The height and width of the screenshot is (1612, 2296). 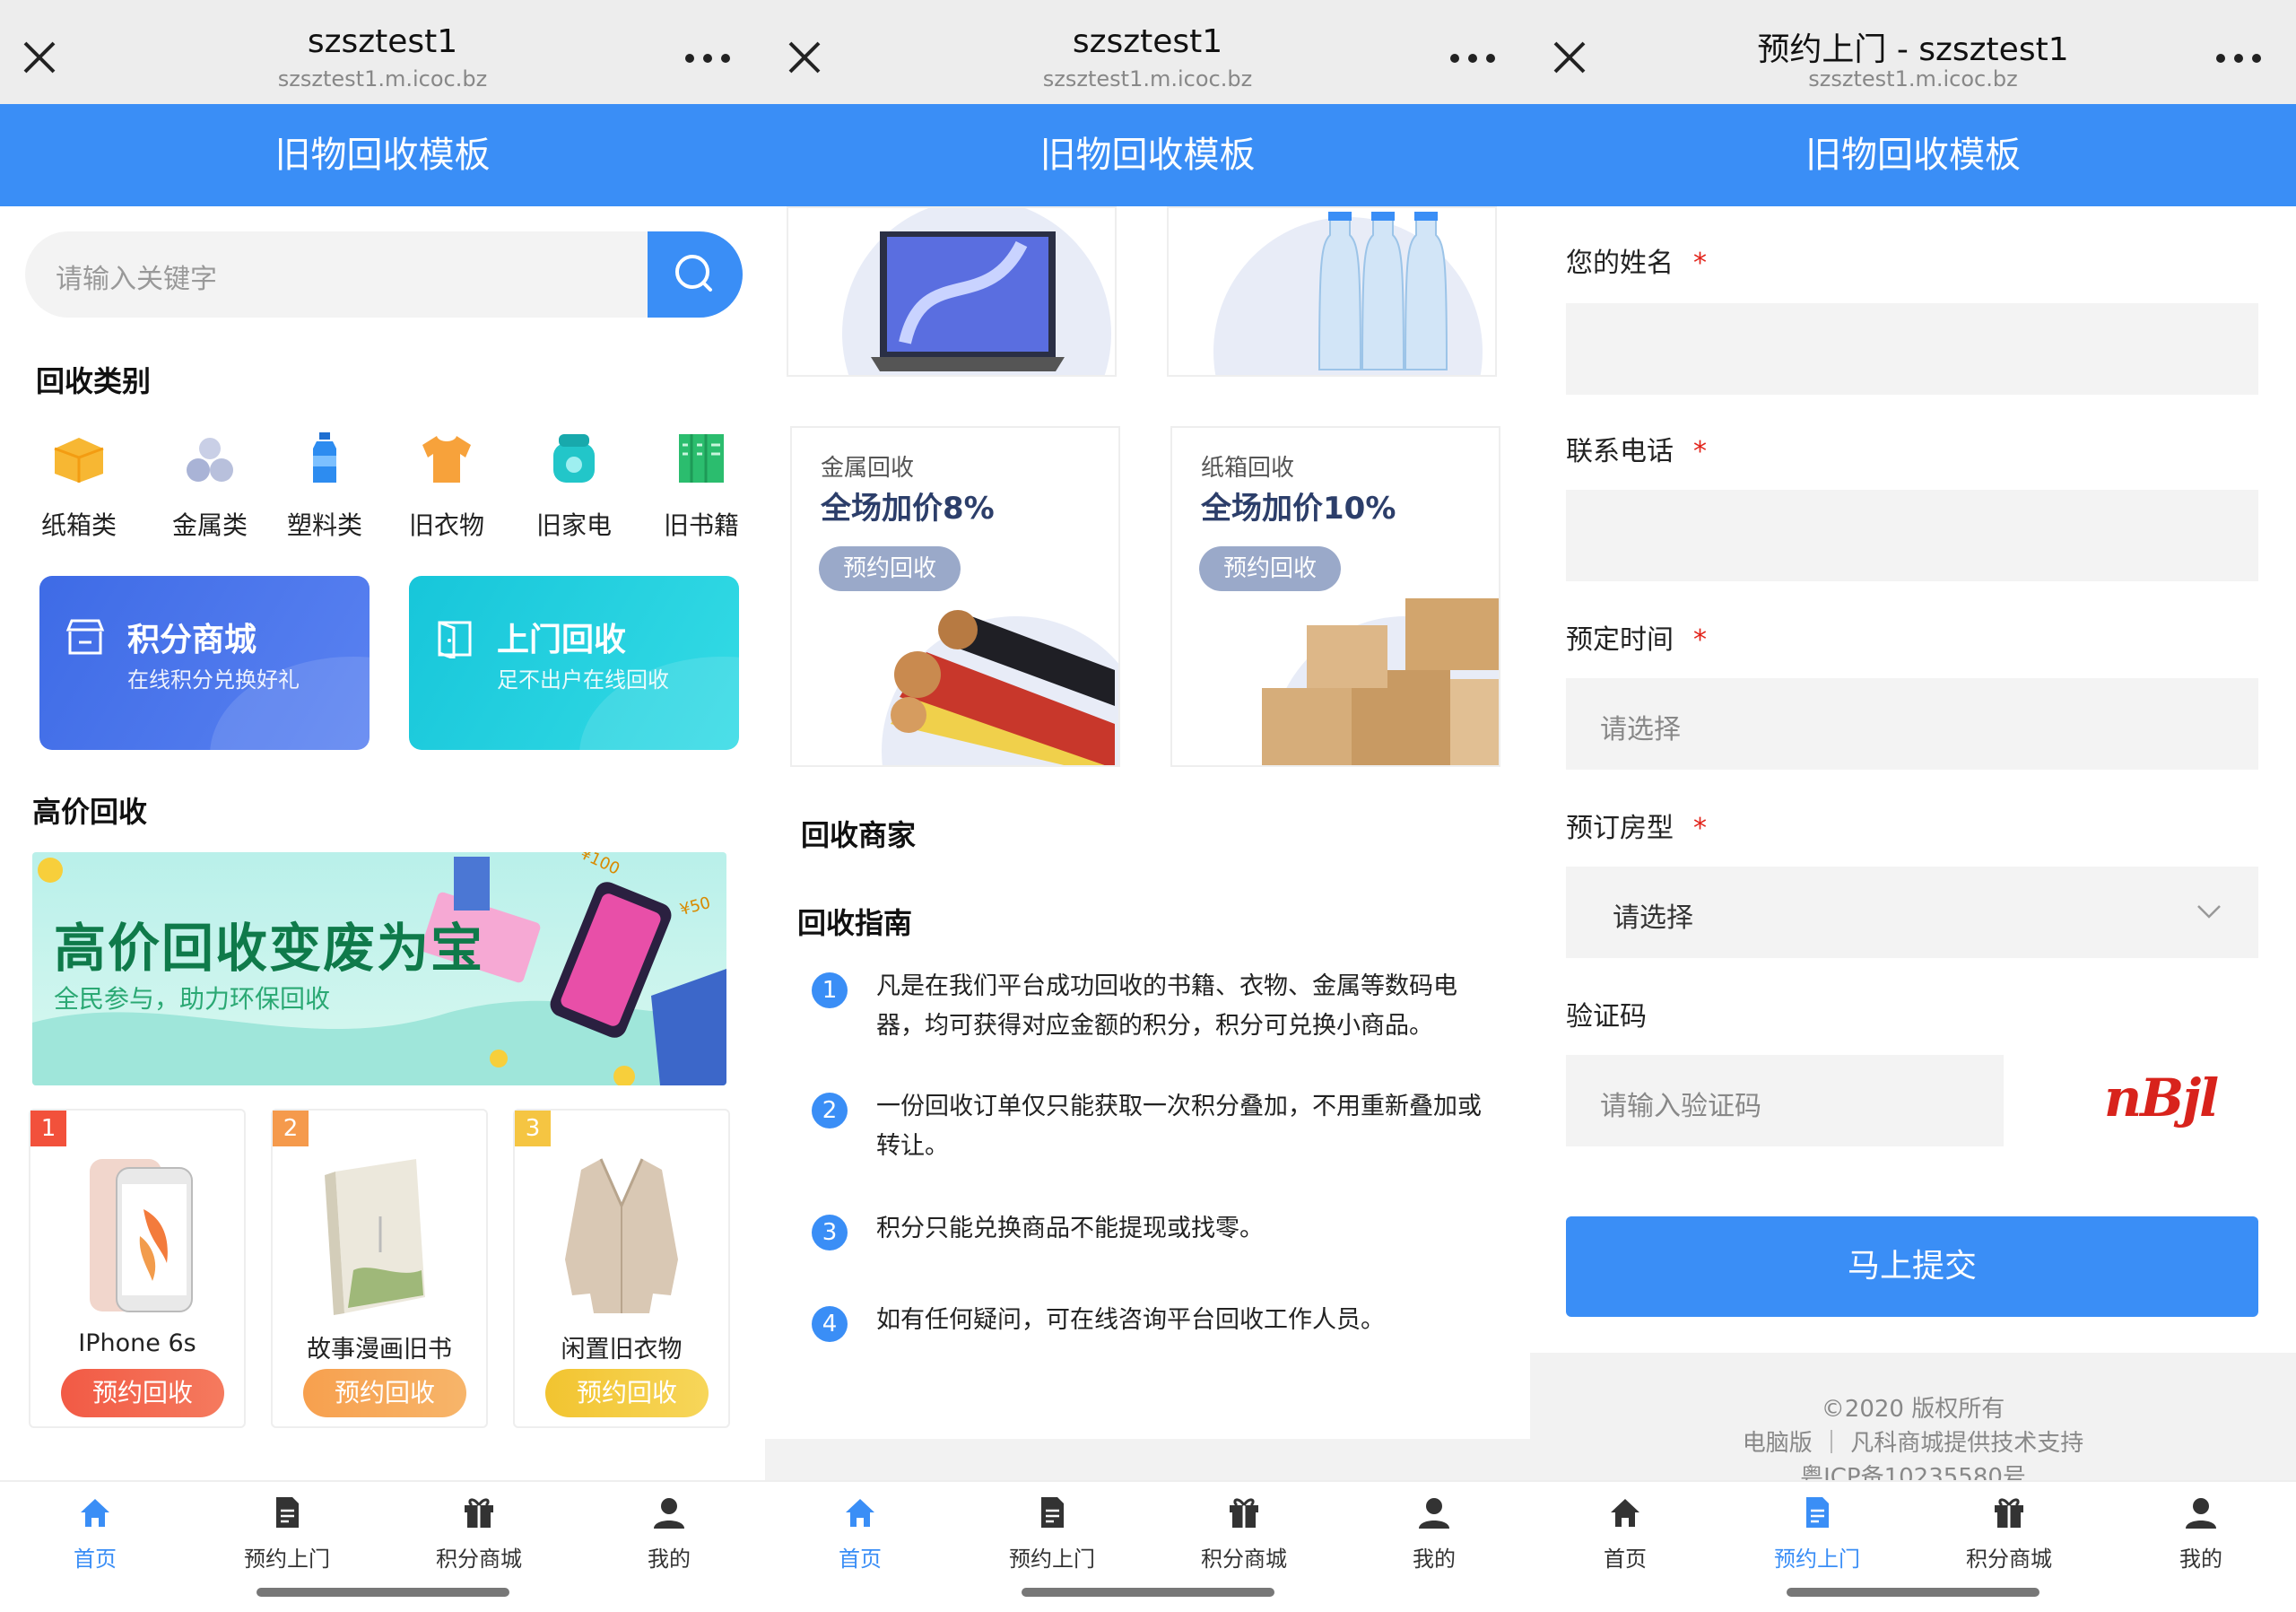 I want to click on captcha-placeholder: 请输入验证码, so click(x=1680, y=1106).